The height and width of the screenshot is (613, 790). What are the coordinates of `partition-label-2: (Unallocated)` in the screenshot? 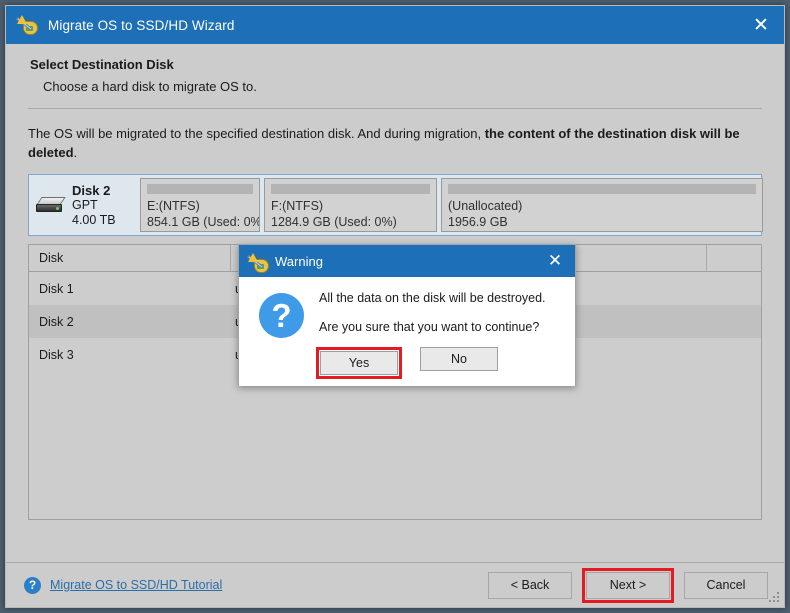 It's located at (485, 206).